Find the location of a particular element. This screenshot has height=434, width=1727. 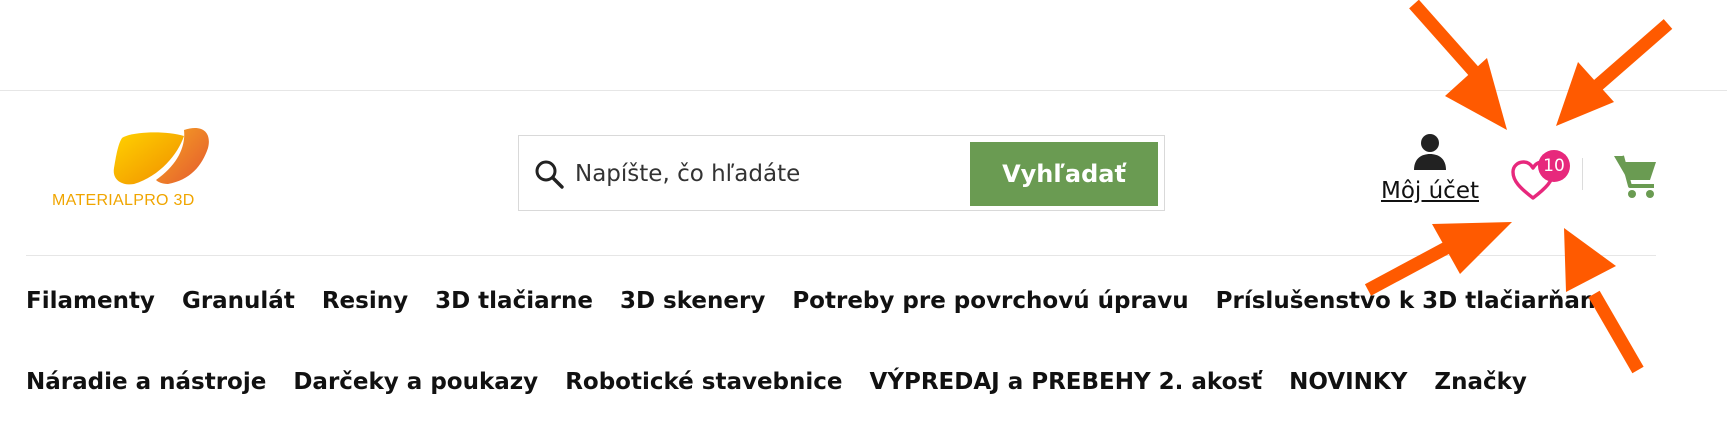

nav-item-filamenty: Filamenty is located at coordinates (90, 301).